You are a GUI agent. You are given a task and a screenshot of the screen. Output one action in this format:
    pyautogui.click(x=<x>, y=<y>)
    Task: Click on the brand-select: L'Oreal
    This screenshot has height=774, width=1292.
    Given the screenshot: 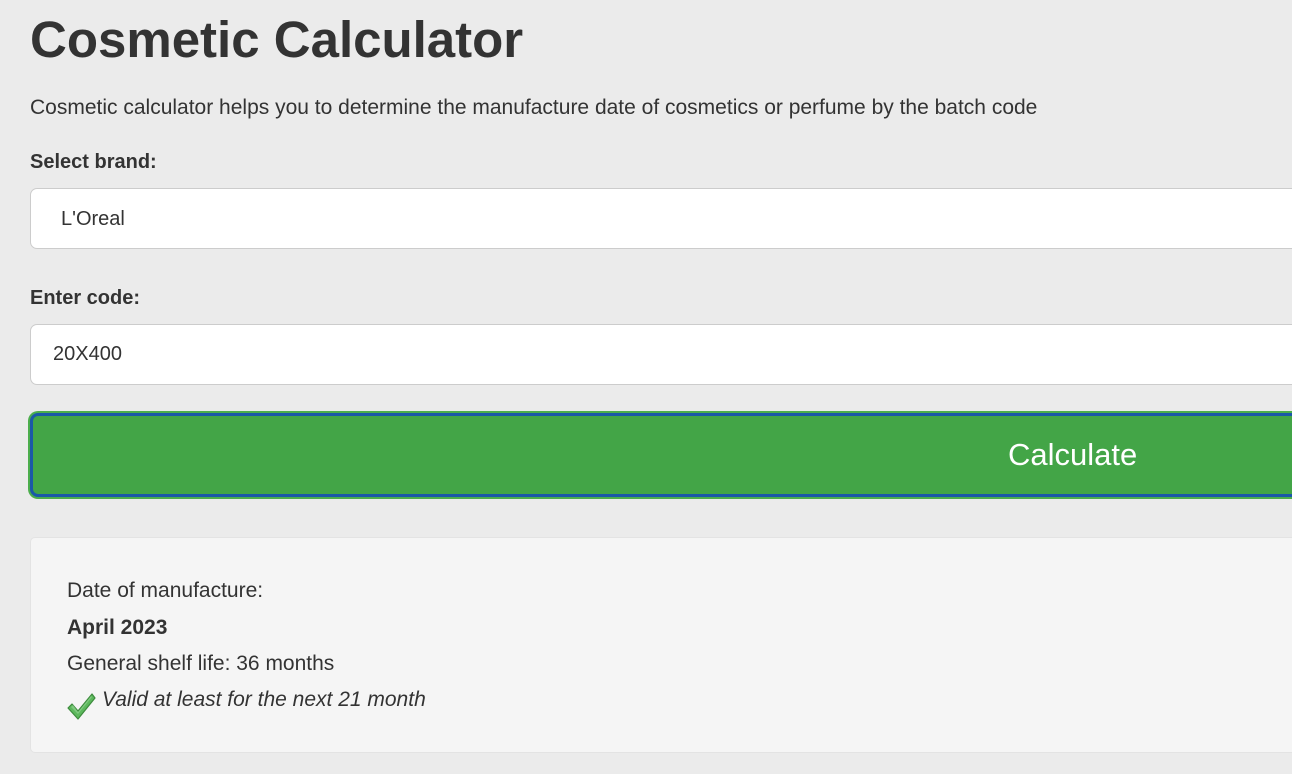 What is the action you would take?
    pyautogui.click(x=661, y=218)
    